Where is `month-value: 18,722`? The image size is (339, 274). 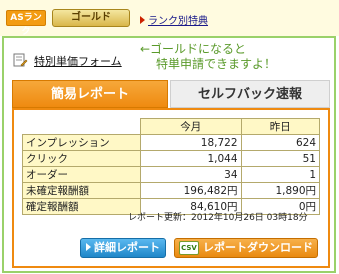 month-value: 18,722 is located at coordinates (191, 142).